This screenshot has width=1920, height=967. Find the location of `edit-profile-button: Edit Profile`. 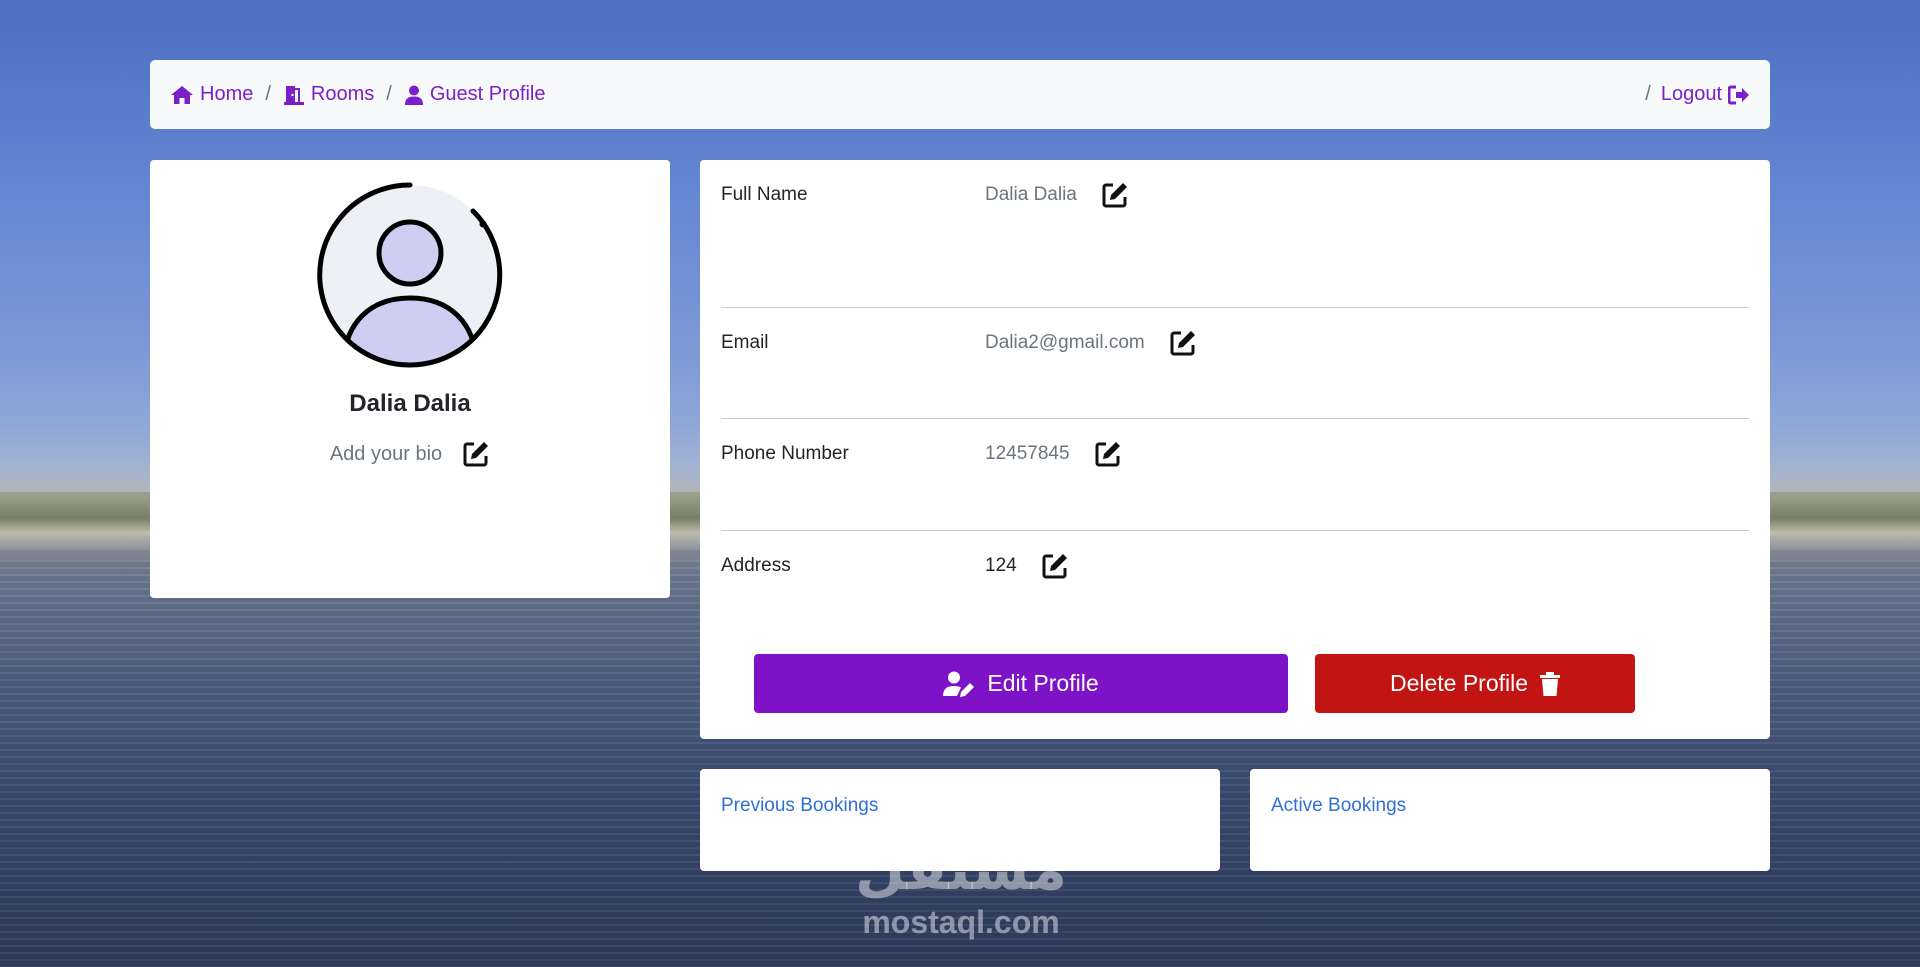

edit-profile-button: Edit Profile is located at coordinates (1021, 683).